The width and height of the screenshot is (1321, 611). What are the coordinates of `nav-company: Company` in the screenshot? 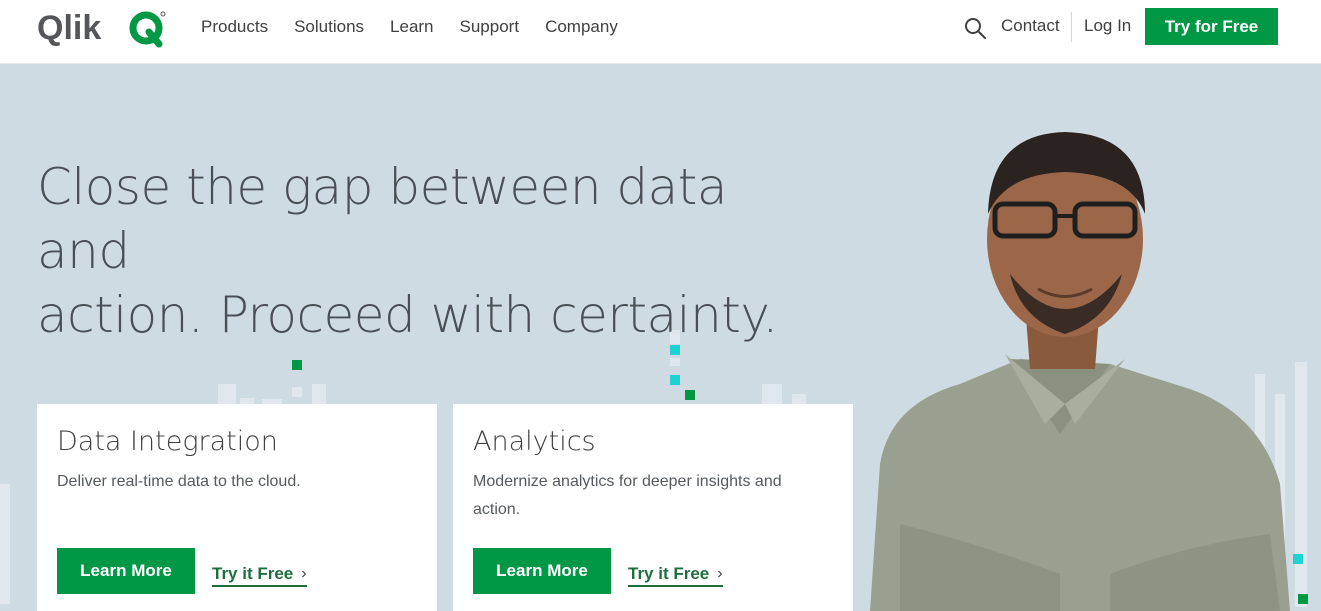 It's located at (581, 27).